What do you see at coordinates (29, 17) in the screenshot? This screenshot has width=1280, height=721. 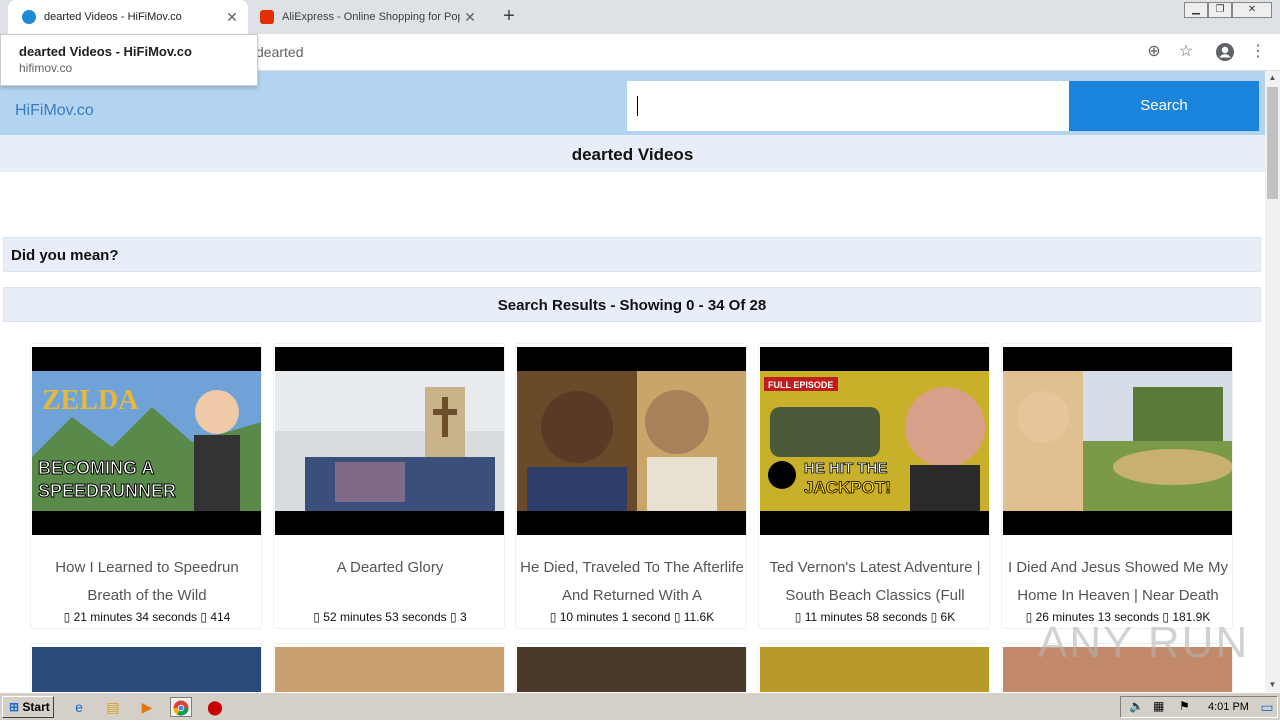 I see `hifimov-favicon-icon` at bounding box center [29, 17].